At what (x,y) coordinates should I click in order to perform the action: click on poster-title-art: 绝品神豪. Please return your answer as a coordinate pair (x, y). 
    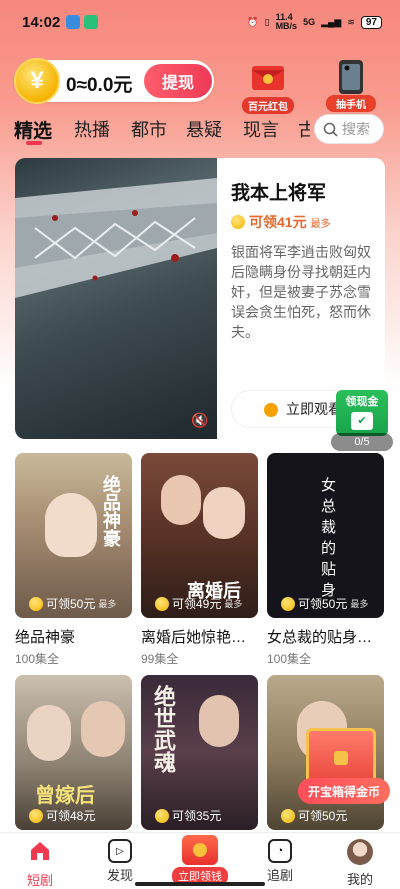
    Looking at the image, I should click on (111, 511).